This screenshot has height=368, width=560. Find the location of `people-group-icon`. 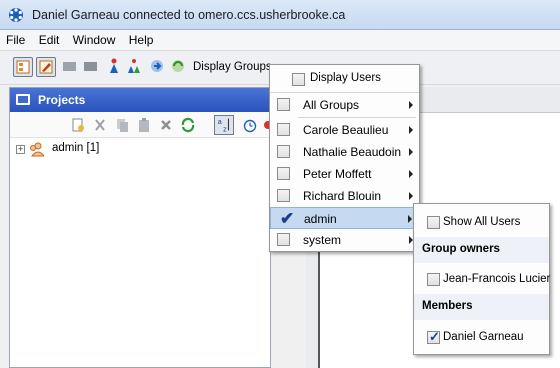

people-group-icon is located at coordinates (134, 66).